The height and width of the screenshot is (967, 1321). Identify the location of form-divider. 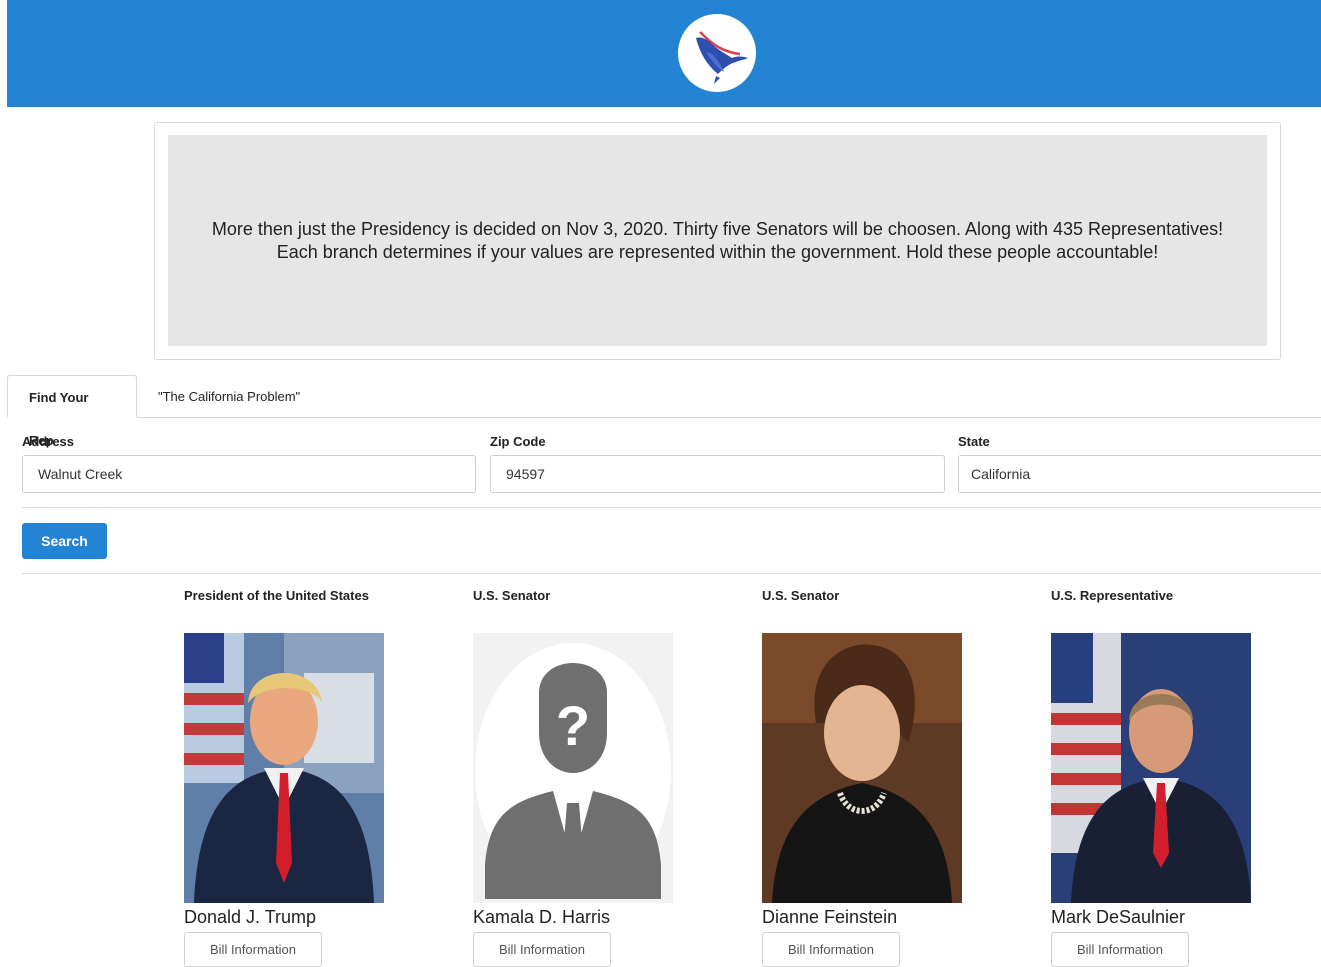
(671, 507).